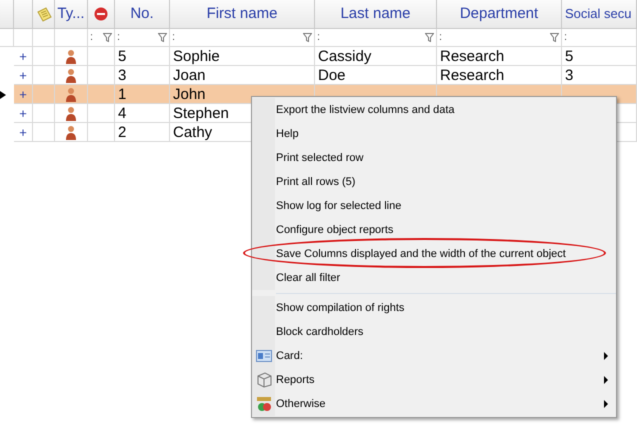  What do you see at coordinates (196, 56) in the screenshot?
I see `table-cell: Sophie` at bounding box center [196, 56].